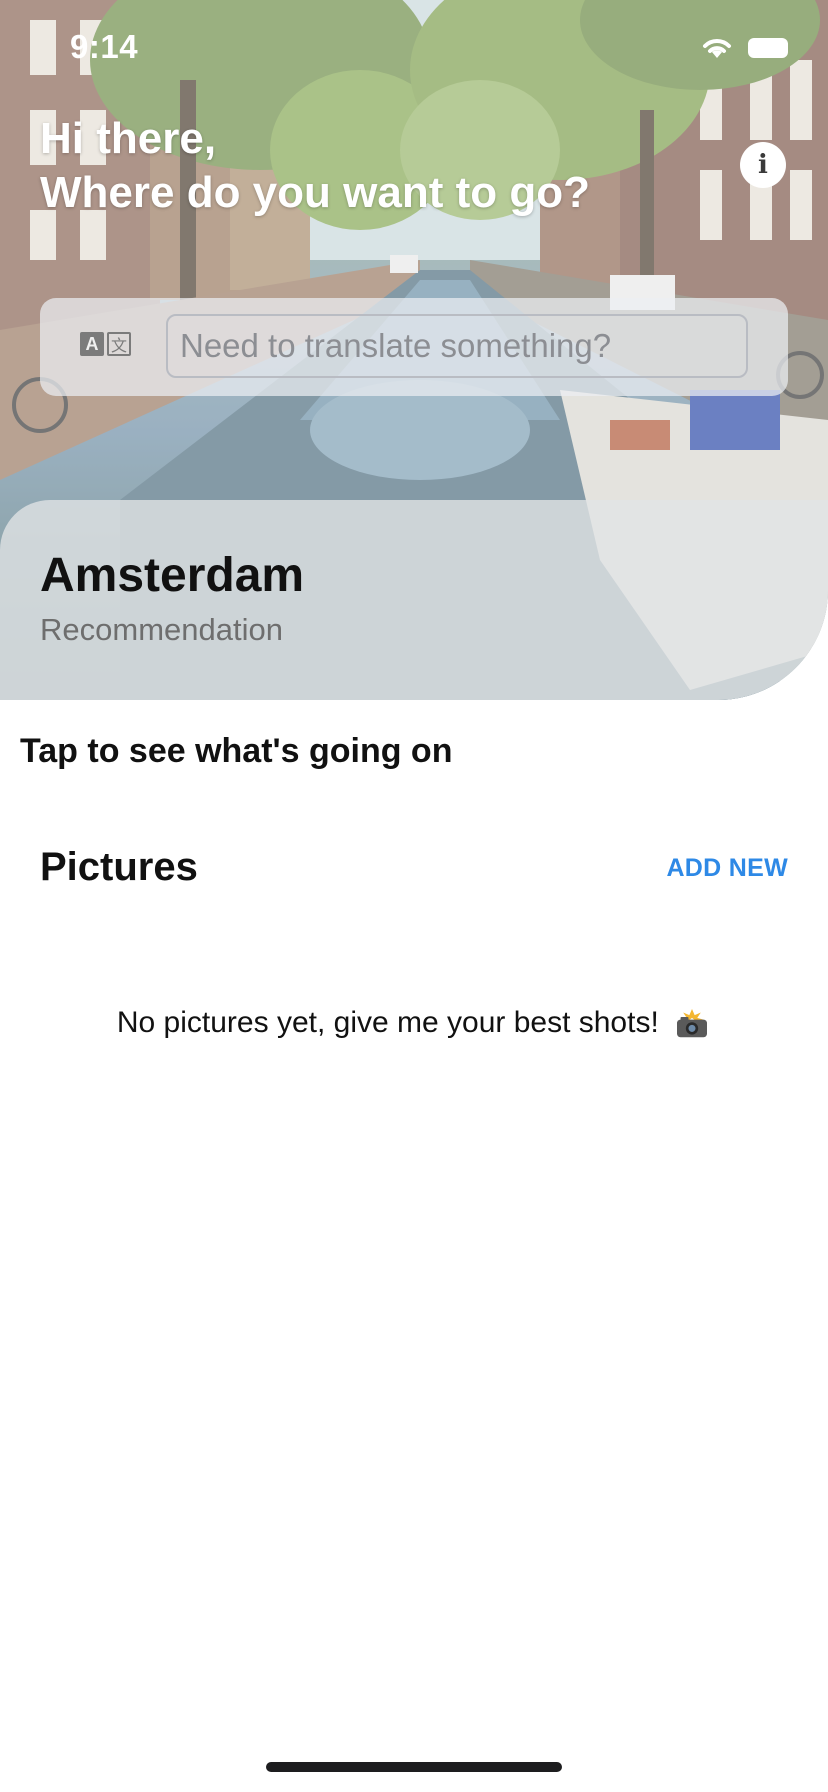 The width and height of the screenshot is (828, 1792). What do you see at coordinates (128, 138) in the screenshot?
I see `greeting-line-1: Hi there,` at bounding box center [128, 138].